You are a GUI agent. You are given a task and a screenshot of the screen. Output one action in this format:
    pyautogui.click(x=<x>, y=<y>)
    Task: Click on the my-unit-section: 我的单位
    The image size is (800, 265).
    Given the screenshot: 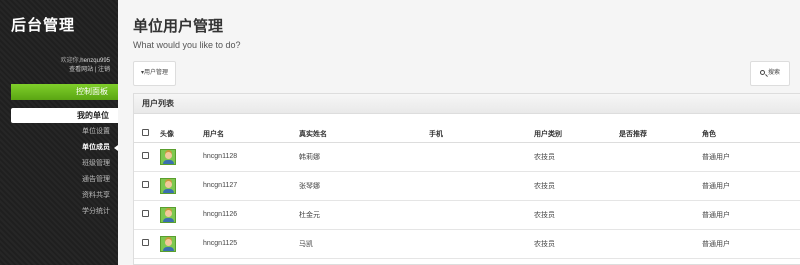 What is the action you would take?
    pyautogui.click(x=64, y=115)
    